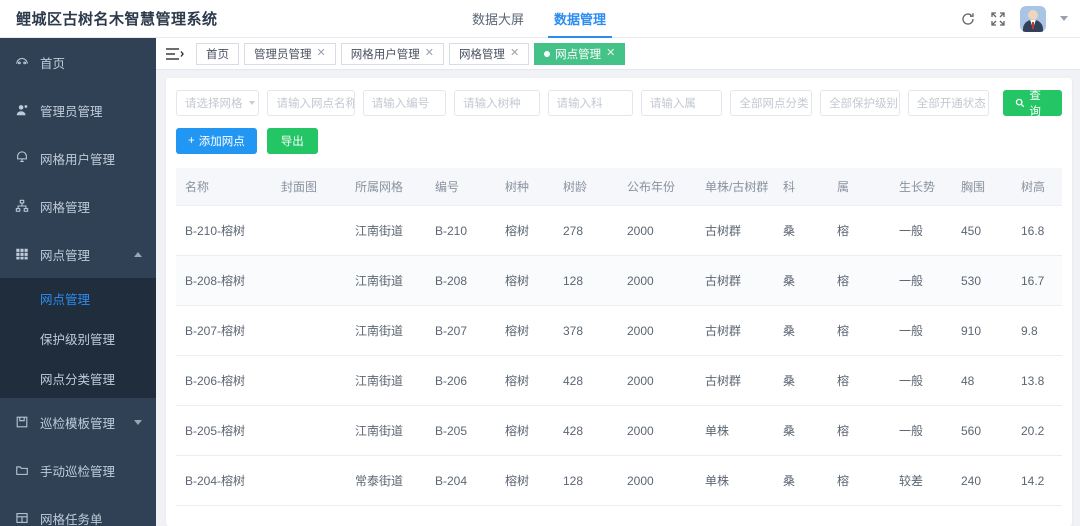 The image size is (1080, 526). Describe the element at coordinates (404, 103) in the screenshot. I see `code-input: 请输入编号` at that location.